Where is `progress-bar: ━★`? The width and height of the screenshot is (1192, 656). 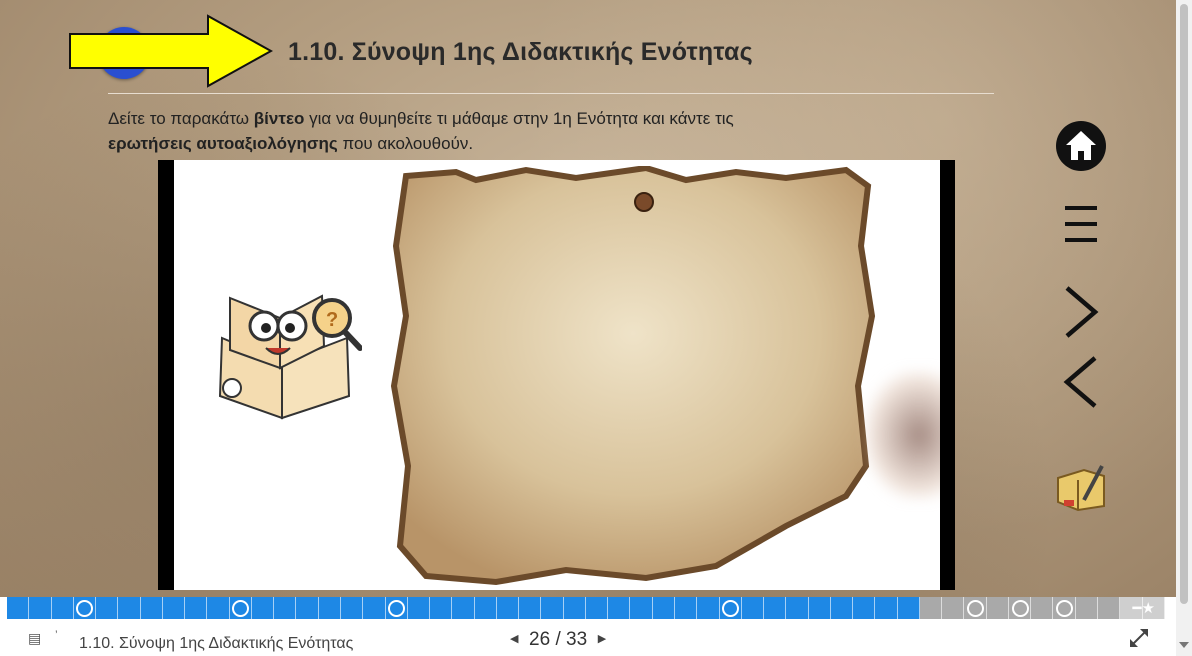
progress-bar: ━★ is located at coordinates (586, 608).